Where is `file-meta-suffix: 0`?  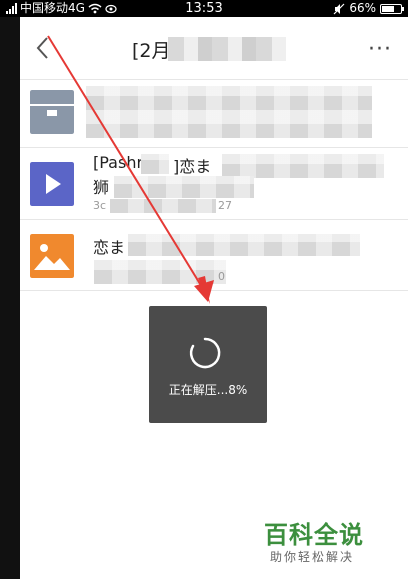
file-meta-suffix: 0 is located at coordinates (221, 276).